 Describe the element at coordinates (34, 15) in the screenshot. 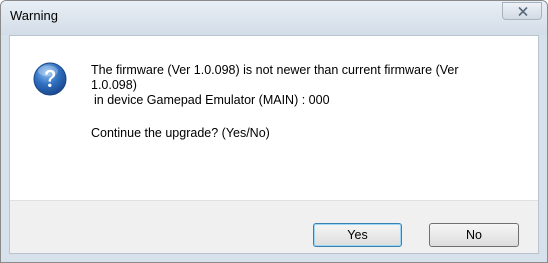

I see `dialog-title: Warning` at that location.